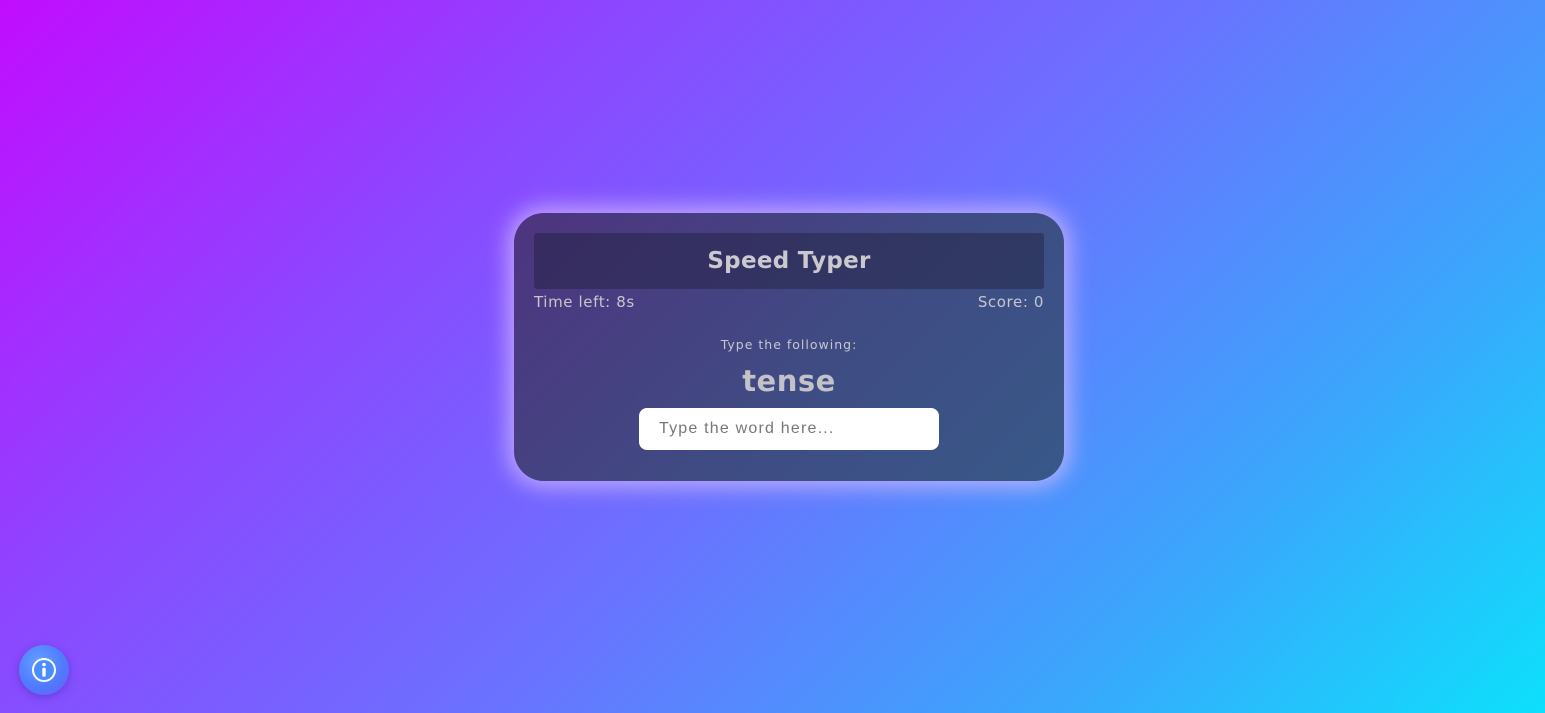  I want to click on stats-row: Time left: 8s Score: 0, so click(789, 302).